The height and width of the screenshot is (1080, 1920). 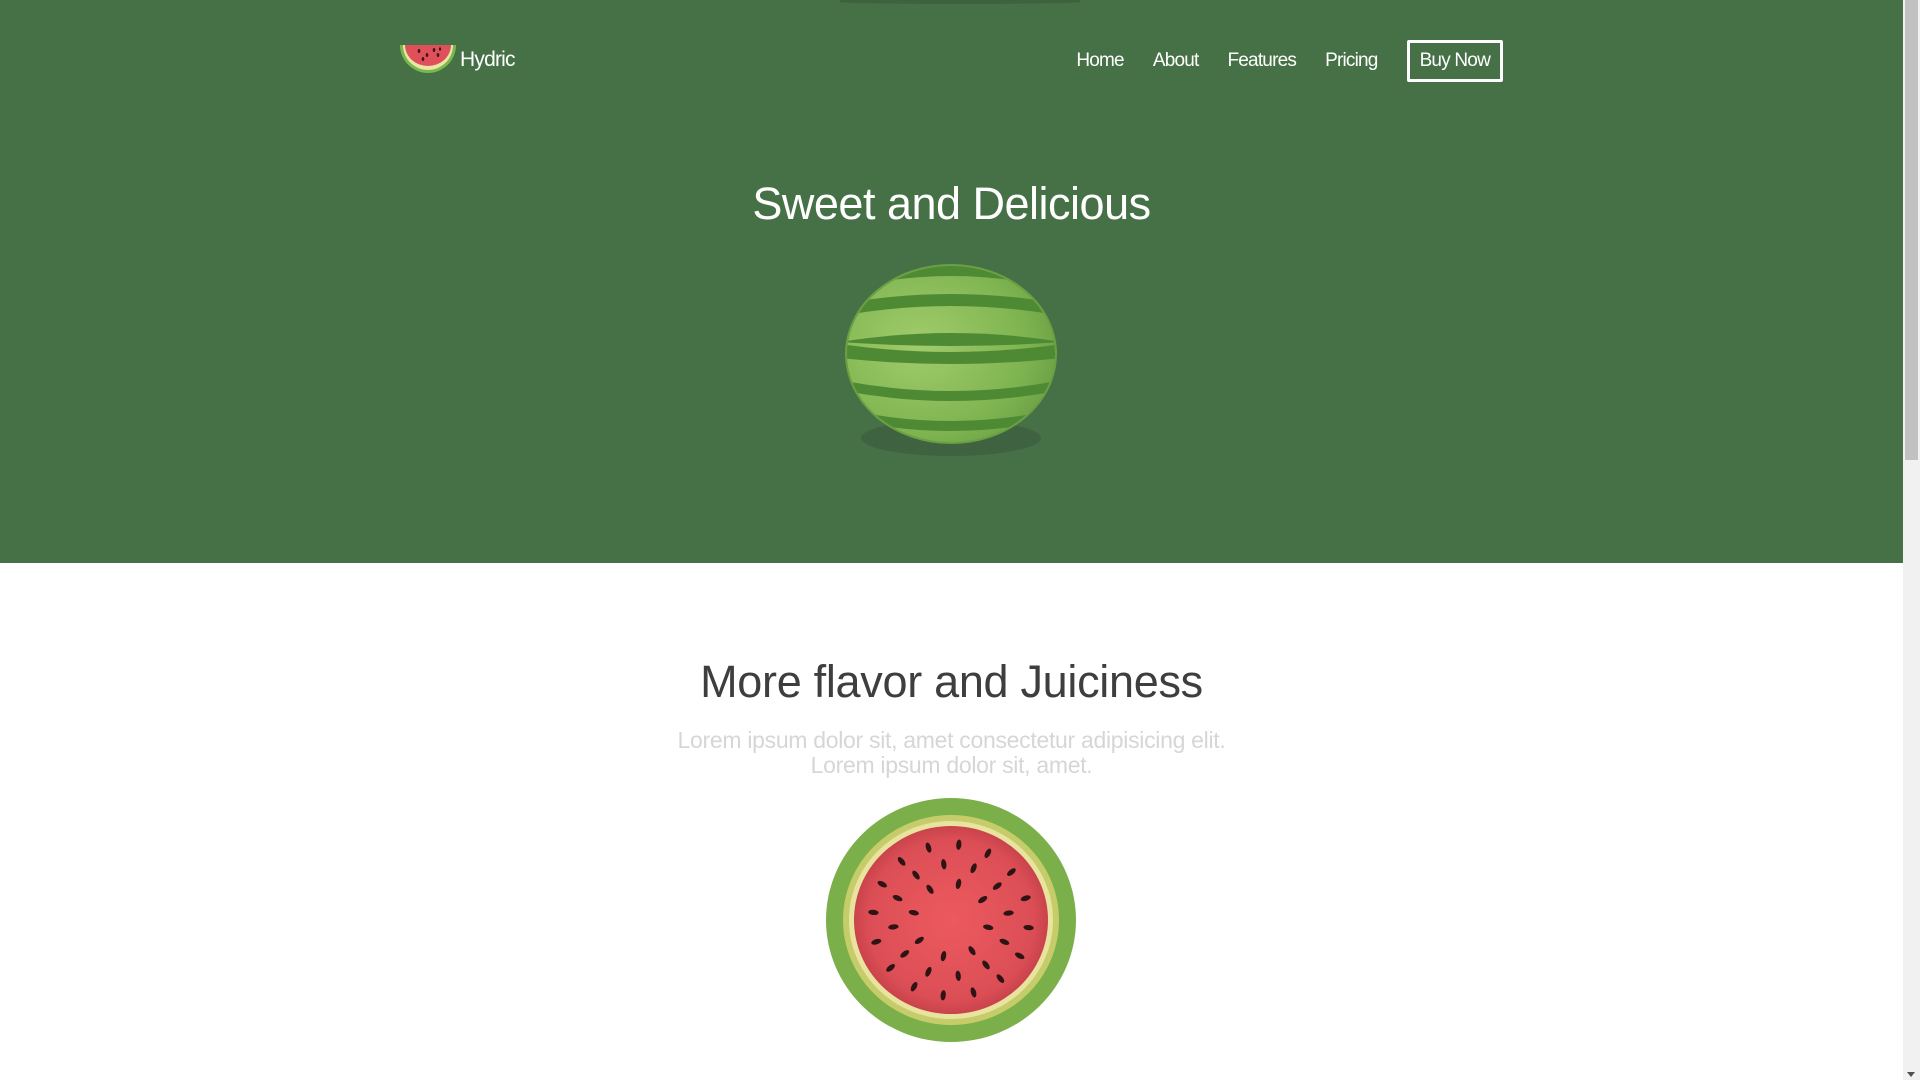 I want to click on brand-name: Hydric, so click(x=488, y=59).